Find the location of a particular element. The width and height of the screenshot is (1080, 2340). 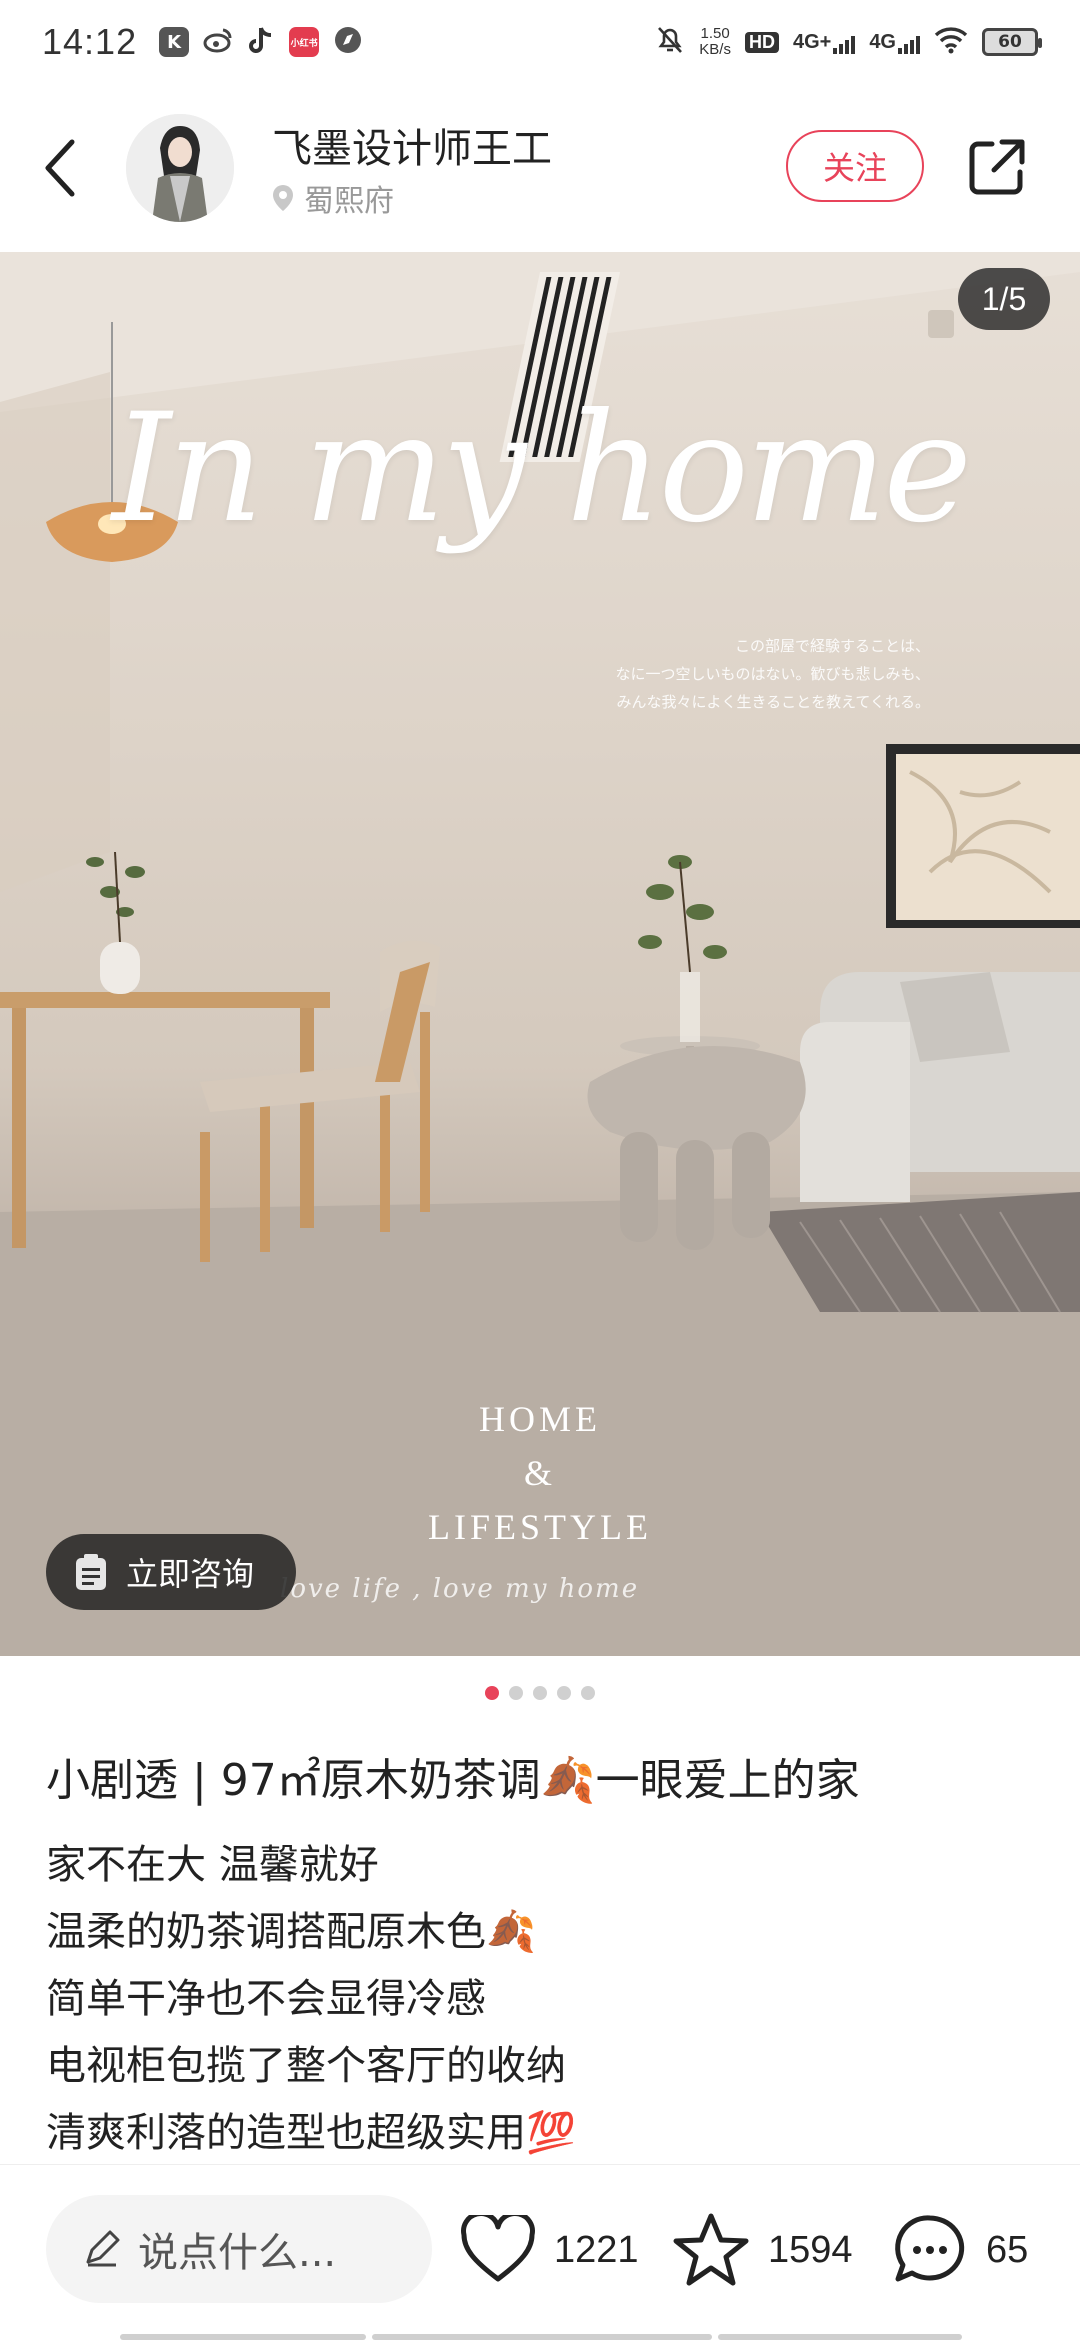

network-1-label: 4G+ is located at coordinates (812, 41).